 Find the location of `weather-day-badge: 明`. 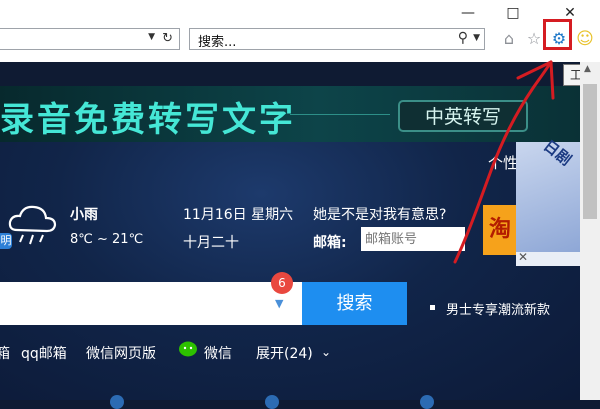

weather-day-badge: 明 is located at coordinates (6, 241).